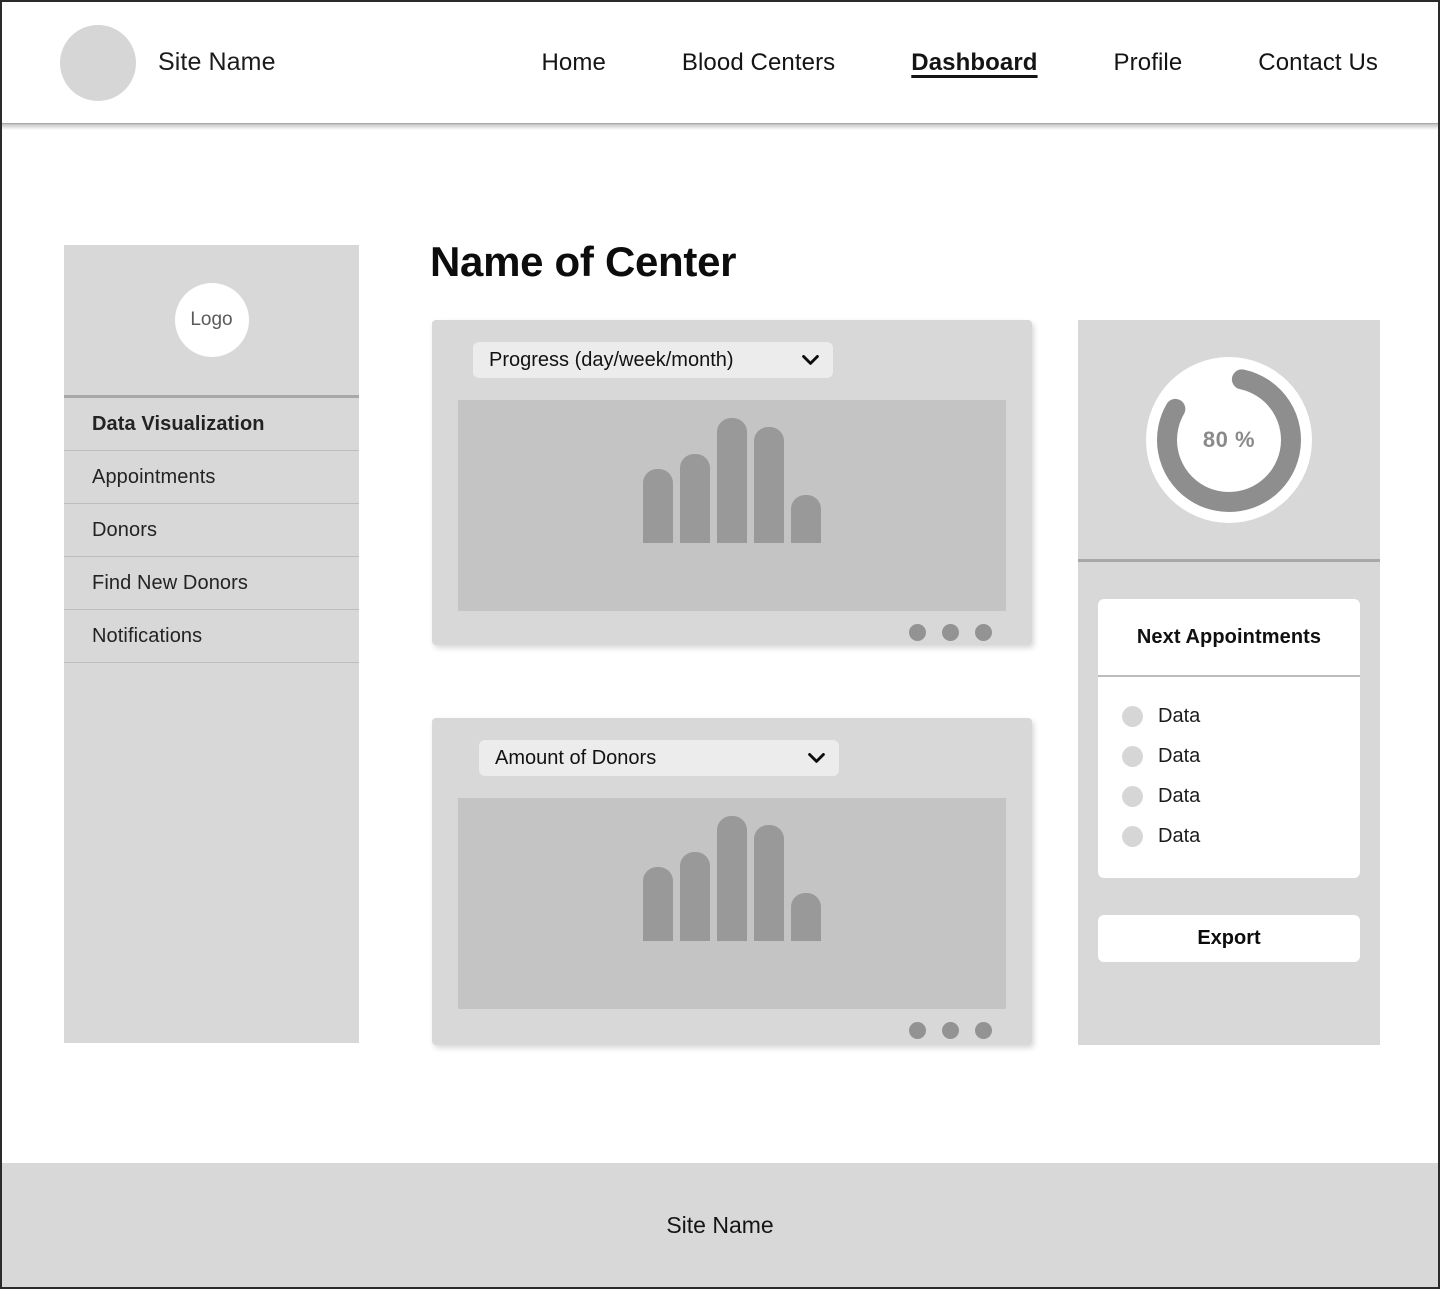  What do you see at coordinates (1229, 938) in the screenshot?
I see `export-button: Export` at bounding box center [1229, 938].